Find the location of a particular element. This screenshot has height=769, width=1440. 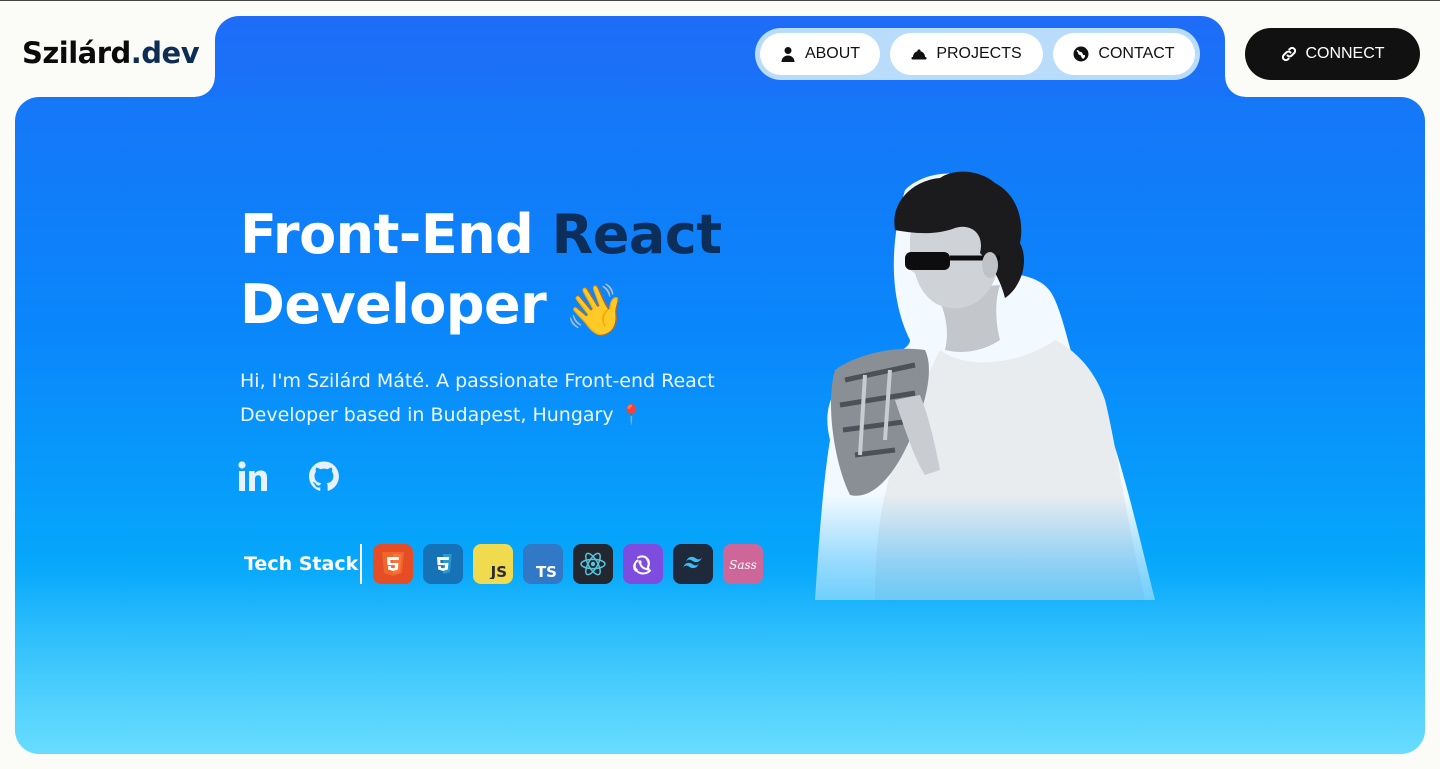

css3-tile is located at coordinates (443, 564).